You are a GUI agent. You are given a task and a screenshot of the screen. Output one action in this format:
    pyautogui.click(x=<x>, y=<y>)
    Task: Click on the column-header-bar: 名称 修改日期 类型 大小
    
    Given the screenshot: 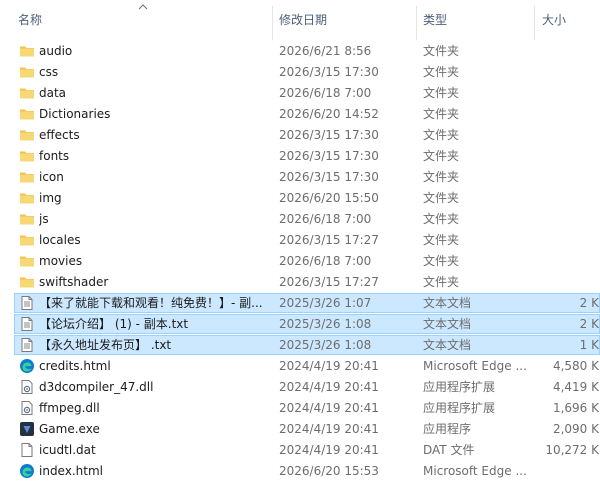 What is the action you would take?
    pyautogui.click(x=300, y=20)
    